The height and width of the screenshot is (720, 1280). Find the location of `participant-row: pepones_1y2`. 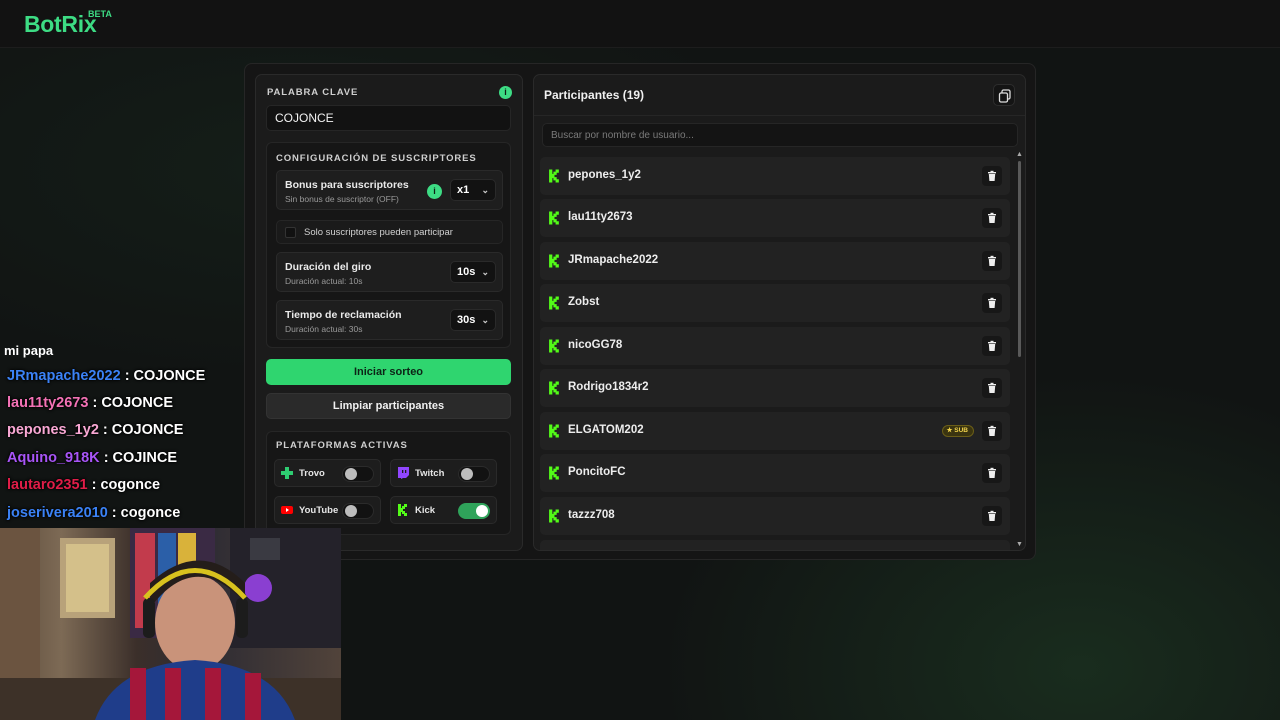

participant-row: pepones_1y2 is located at coordinates (775, 176).